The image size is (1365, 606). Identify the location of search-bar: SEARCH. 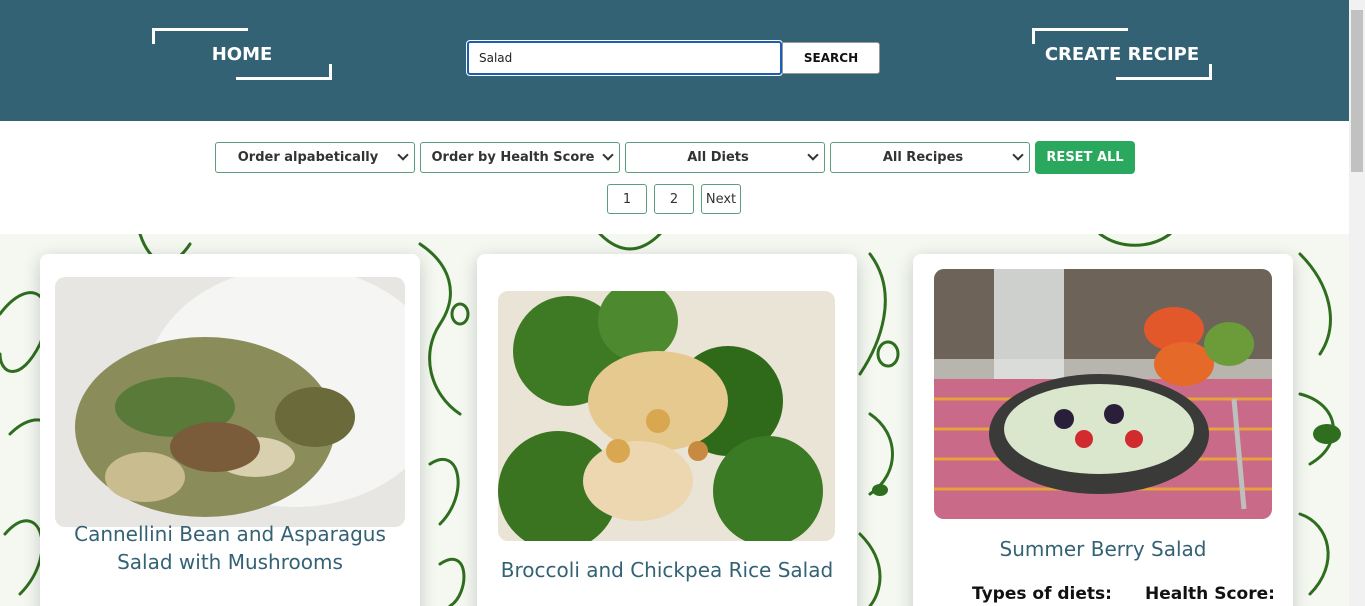
(673, 58).